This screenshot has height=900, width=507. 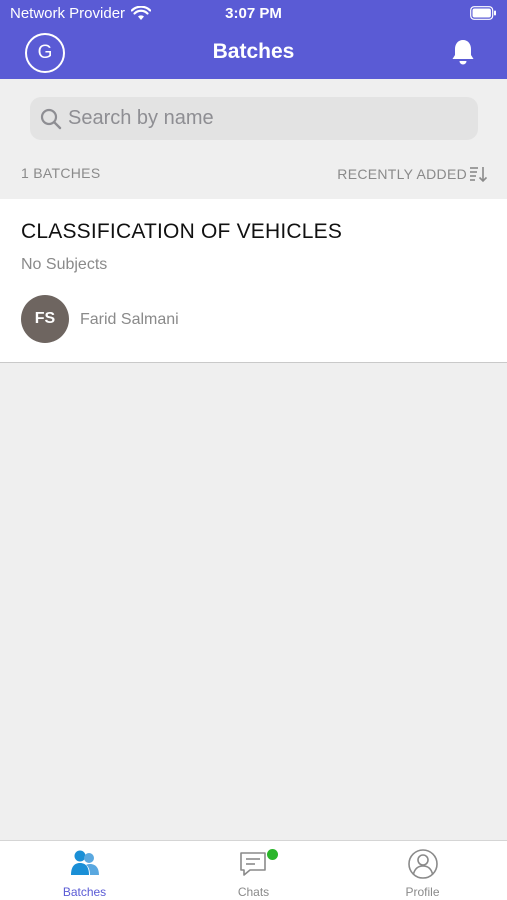 I want to click on search-bar, so click(x=254, y=118).